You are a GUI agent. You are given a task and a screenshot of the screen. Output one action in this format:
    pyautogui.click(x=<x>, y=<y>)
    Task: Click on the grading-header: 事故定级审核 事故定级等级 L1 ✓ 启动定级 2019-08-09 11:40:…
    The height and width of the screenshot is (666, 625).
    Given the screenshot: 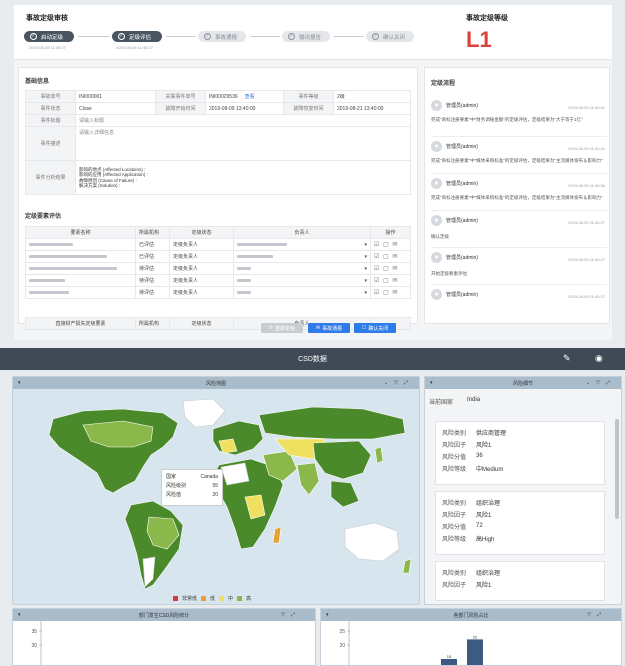 What is the action you would take?
    pyautogui.click(x=313, y=32)
    